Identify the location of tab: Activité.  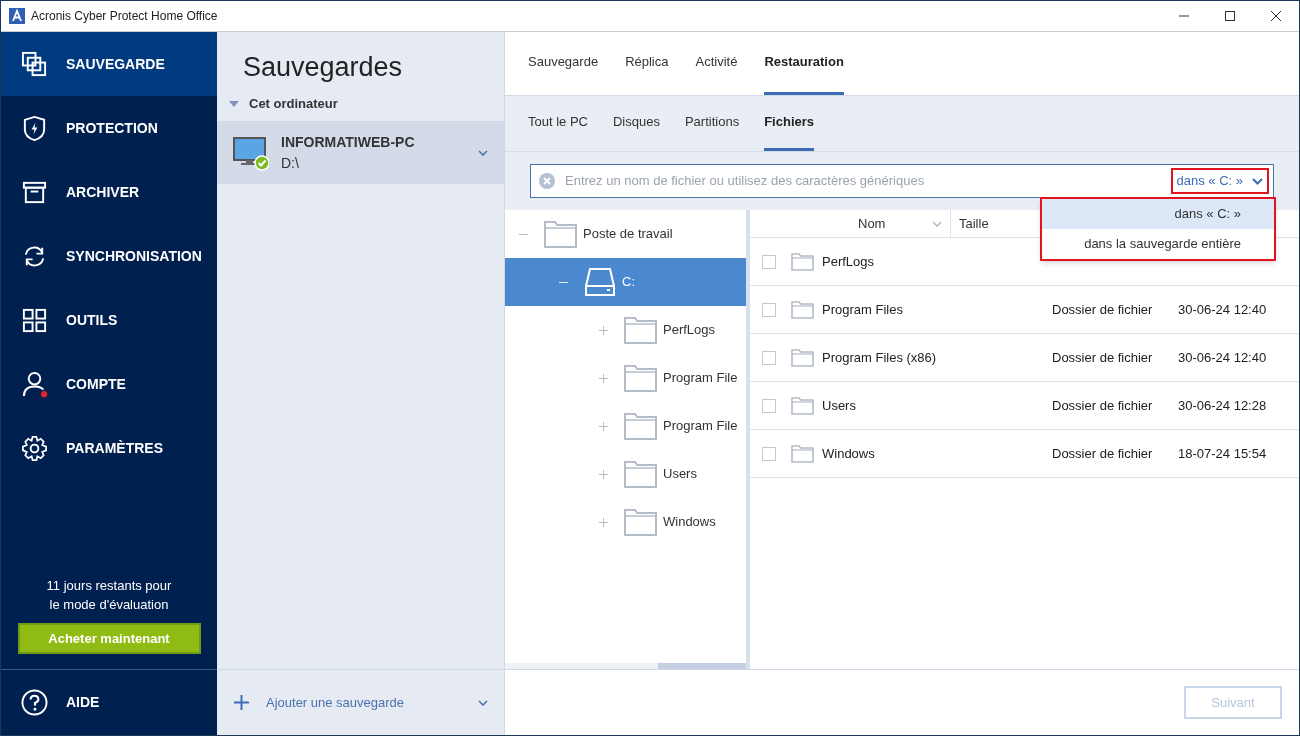
(716, 63).